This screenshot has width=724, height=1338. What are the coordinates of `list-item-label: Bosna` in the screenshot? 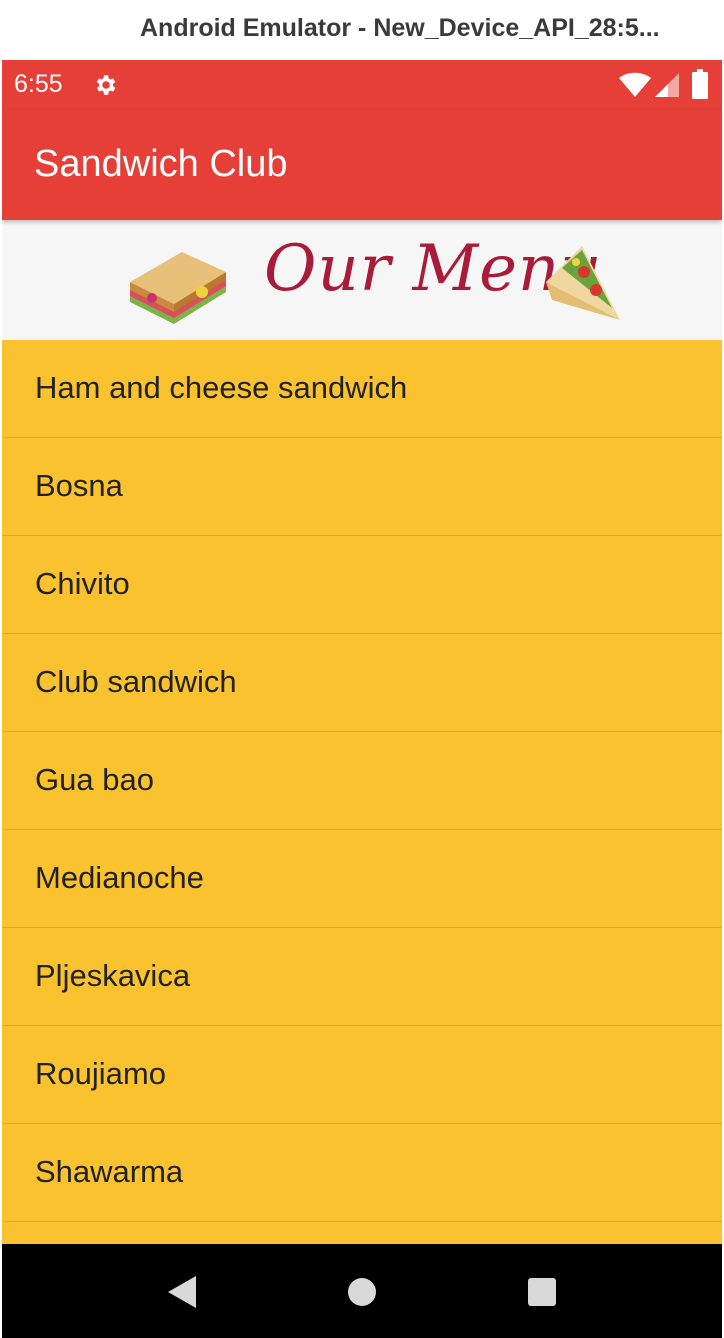 It's located at (79, 485).